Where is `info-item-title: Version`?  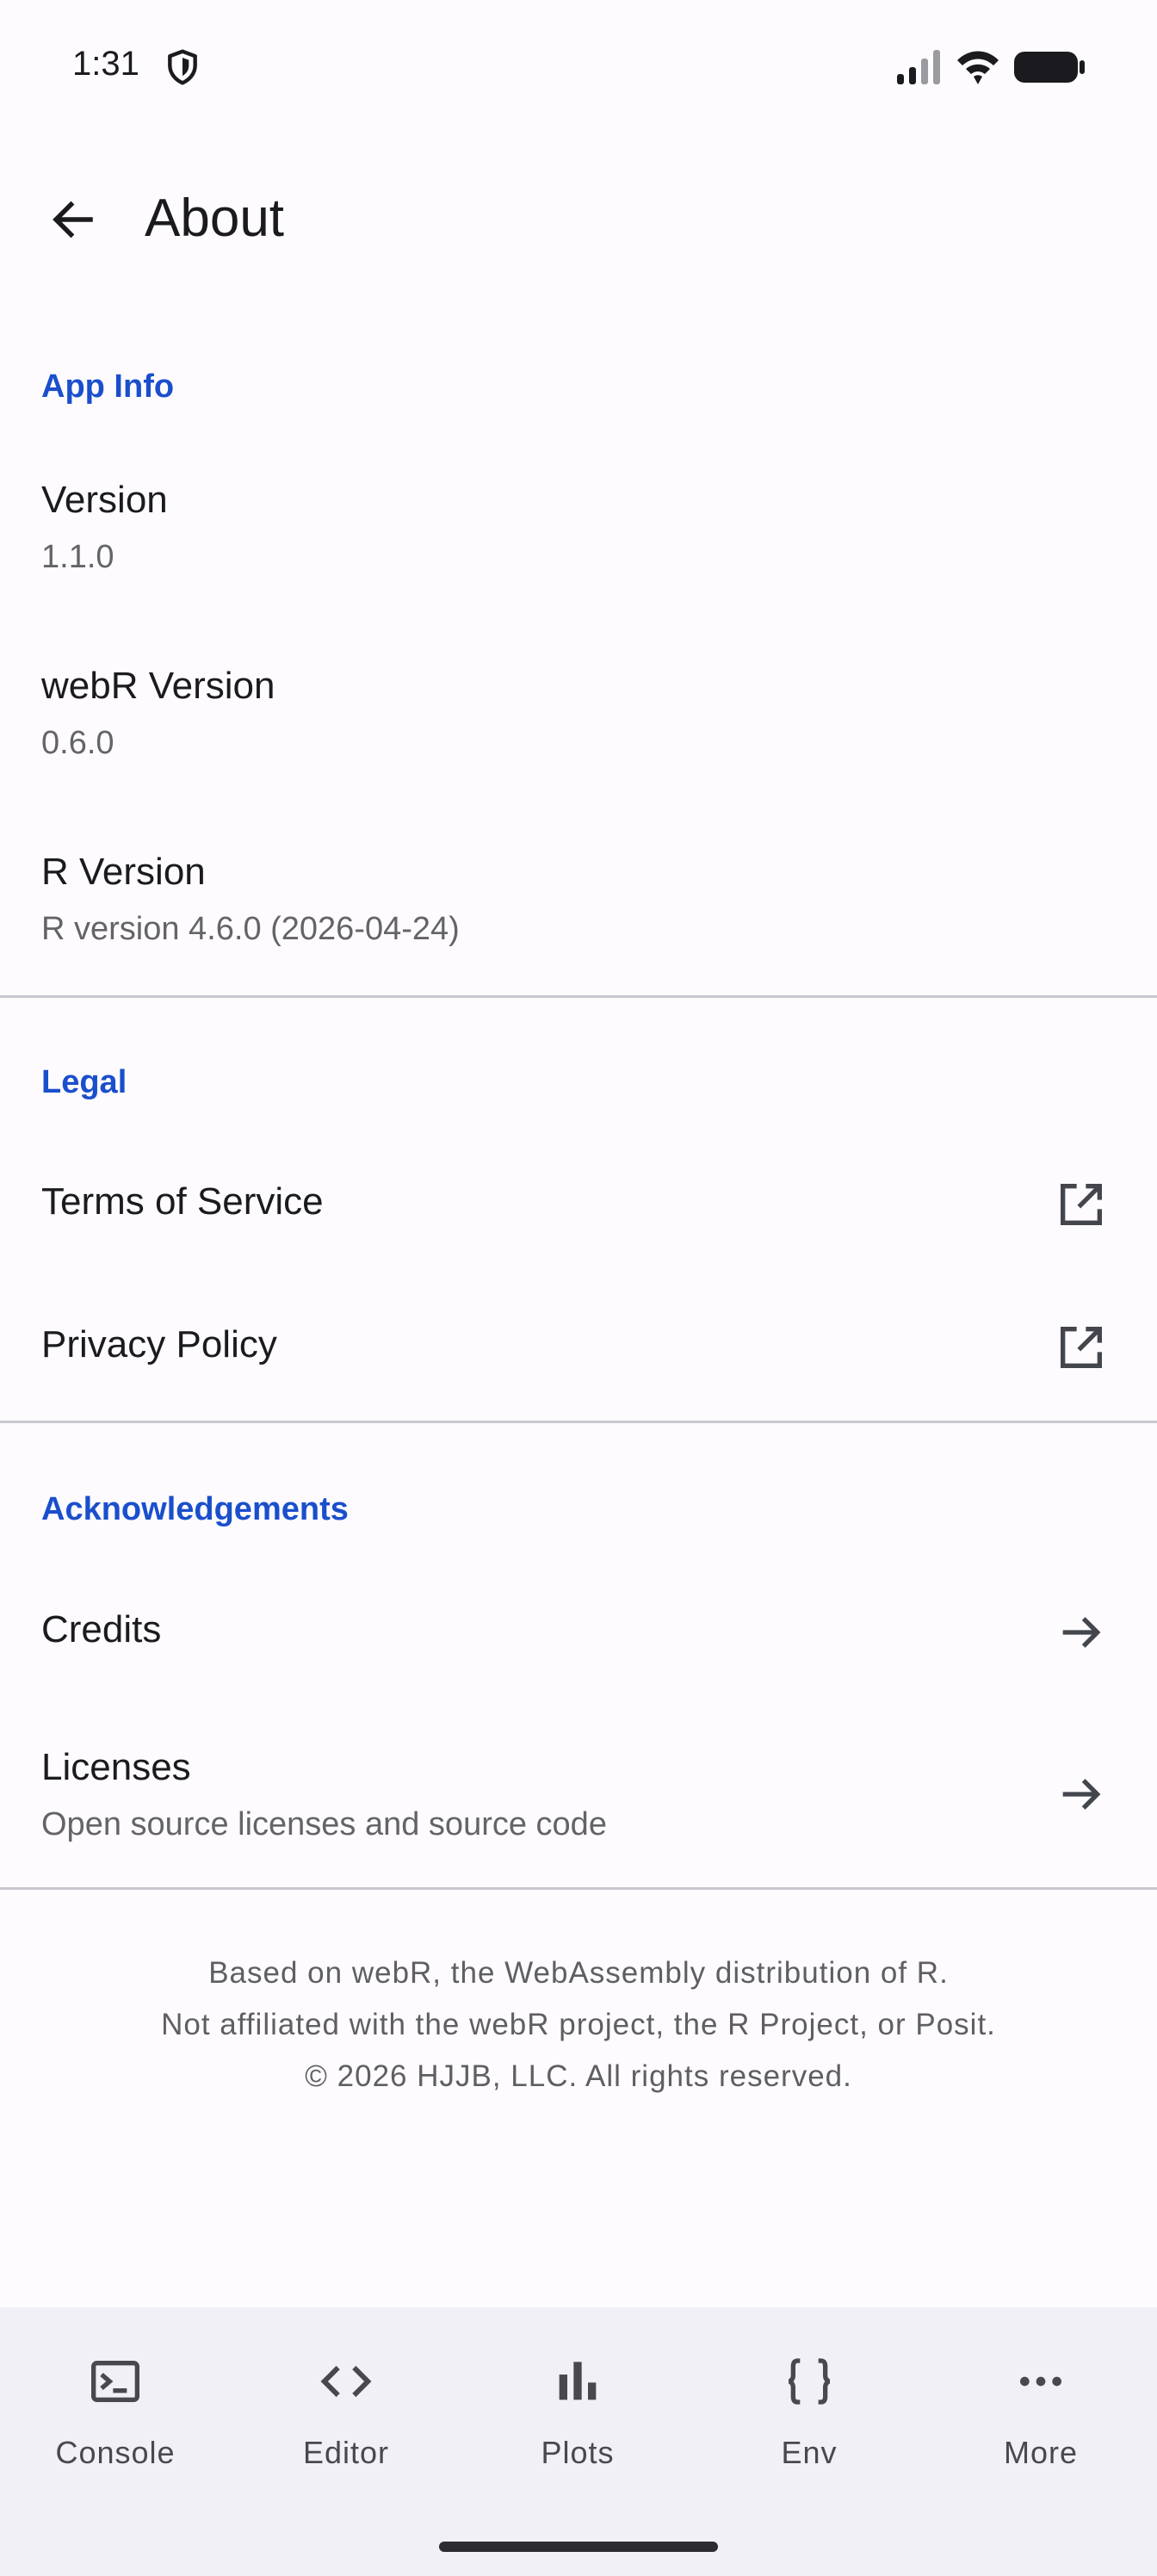 info-item-title: Version is located at coordinates (104, 500).